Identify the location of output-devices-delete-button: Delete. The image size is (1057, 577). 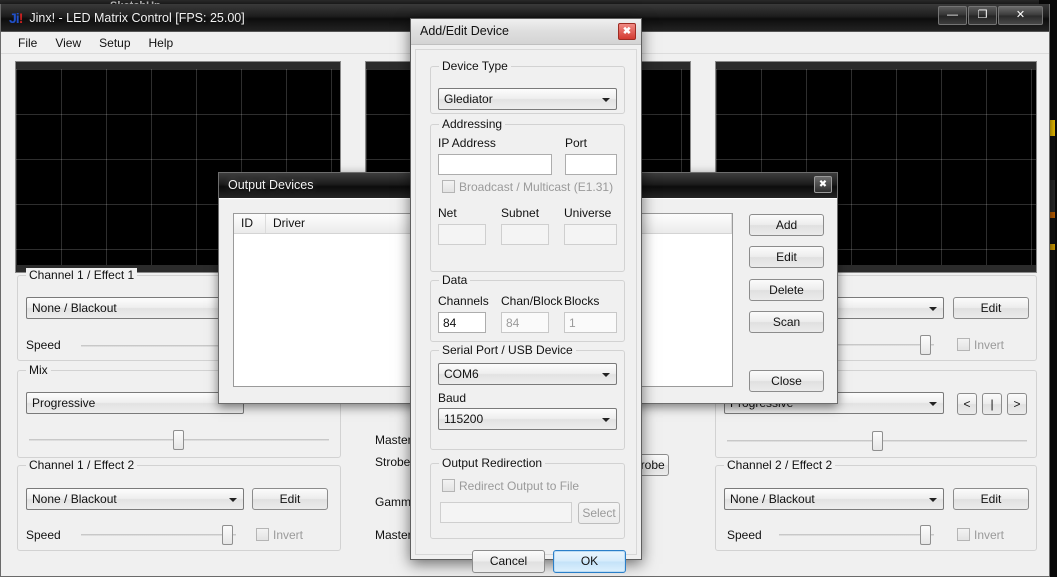
(786, 290).